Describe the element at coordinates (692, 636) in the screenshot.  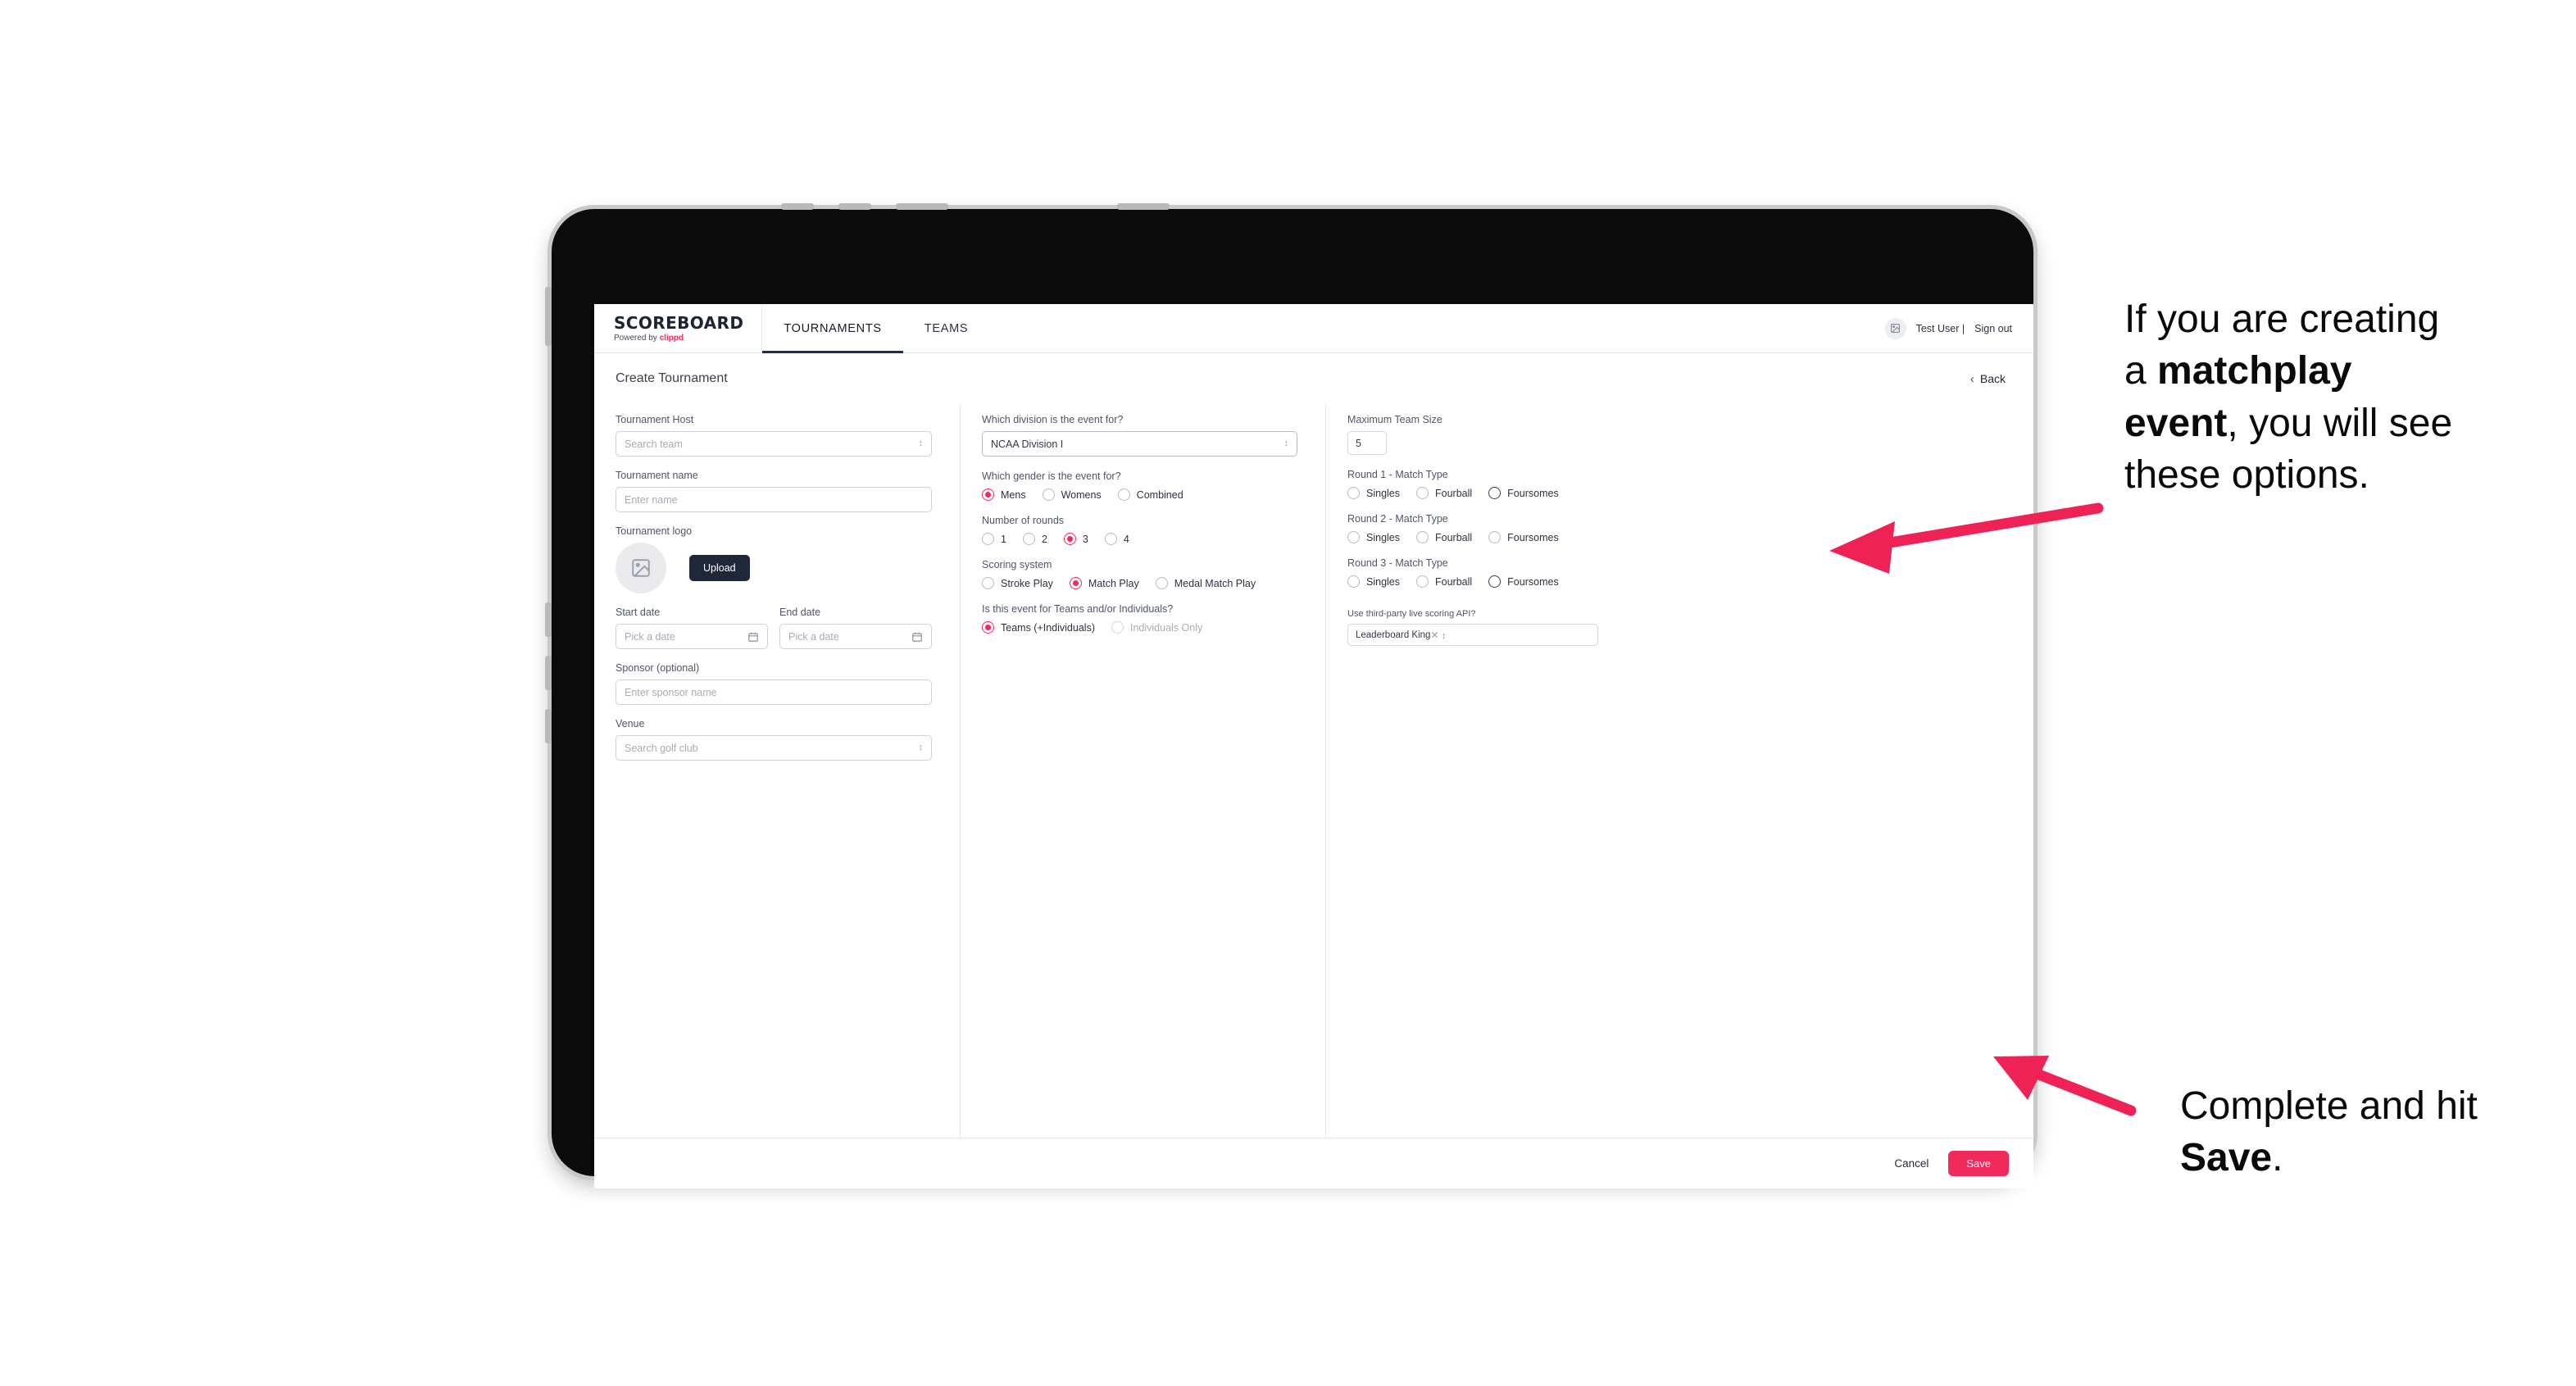
I see `start-date-input: Pick a date` at that location.